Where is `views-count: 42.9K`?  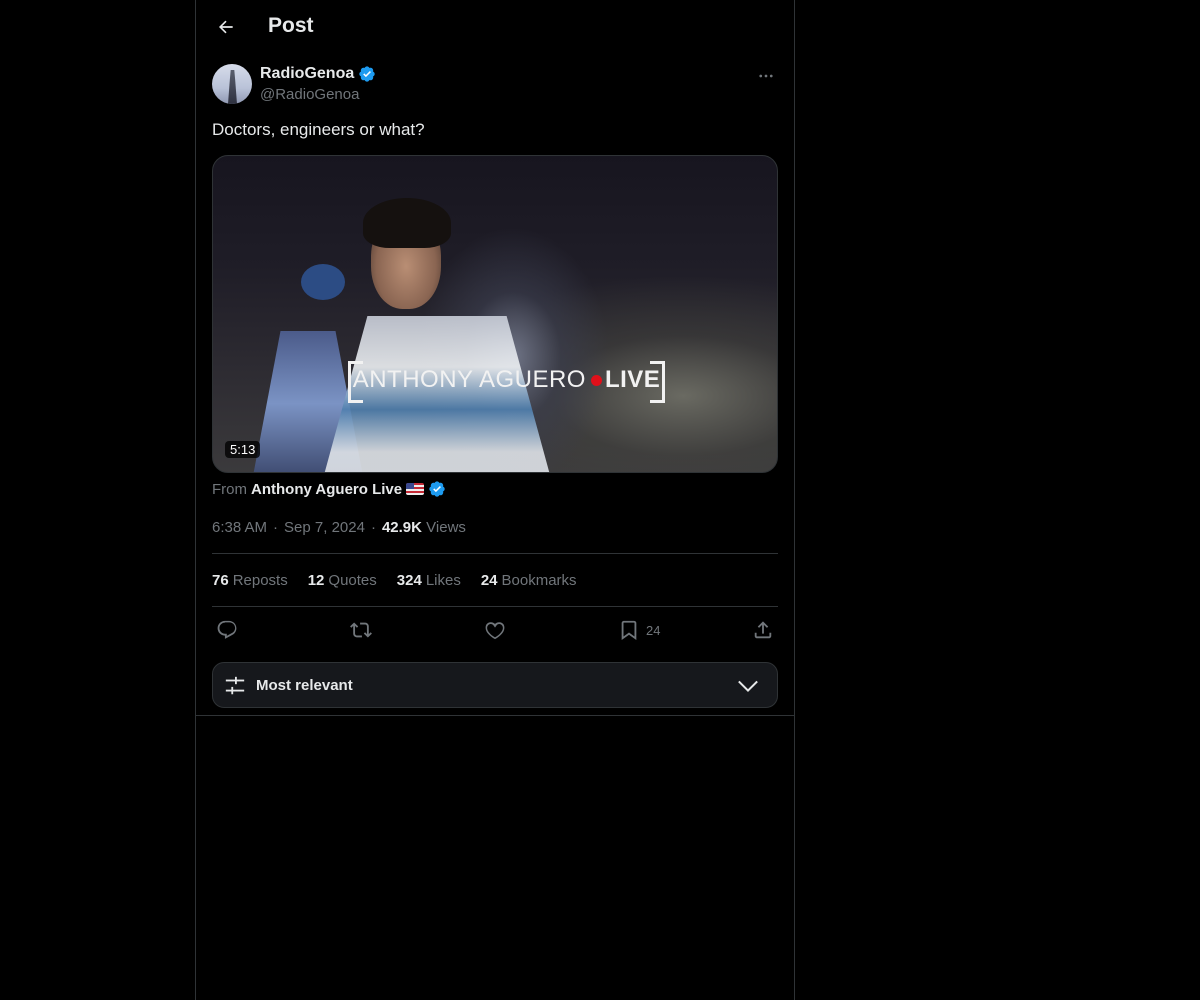 views-count: 42.9K is located at coordinates (401, 527).